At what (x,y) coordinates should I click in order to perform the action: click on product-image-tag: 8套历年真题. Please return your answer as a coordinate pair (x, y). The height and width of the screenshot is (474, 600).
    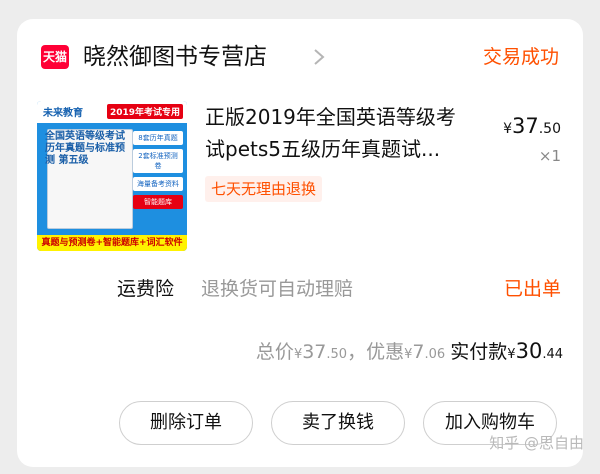
    Looking at the image, I should click on (158, 138).